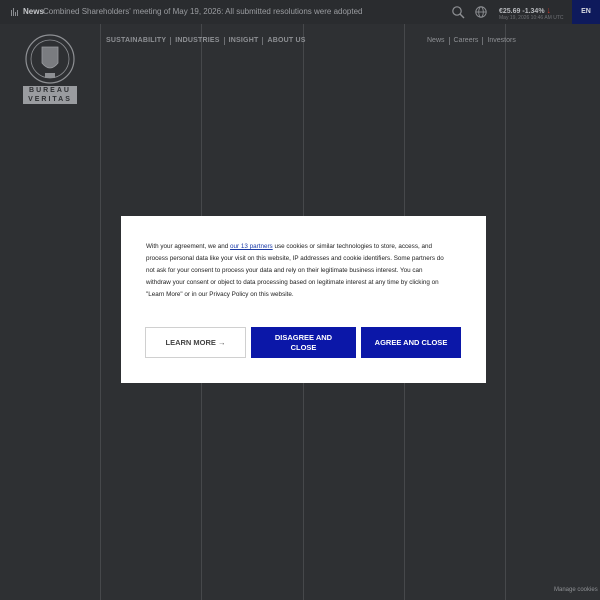 The height and width of the screenshot is (600, 600). I want to click on subnav-item-careers: Careers, so click(465, 41).